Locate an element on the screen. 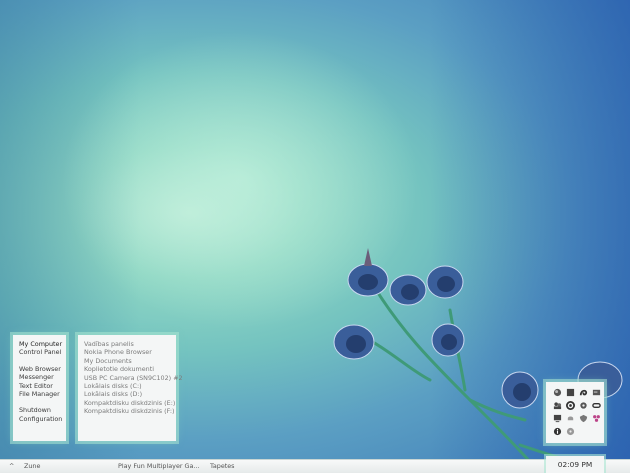  menu-item-local-disk-c: Lokālais disks (C:) is located at coordinates (127, 386).